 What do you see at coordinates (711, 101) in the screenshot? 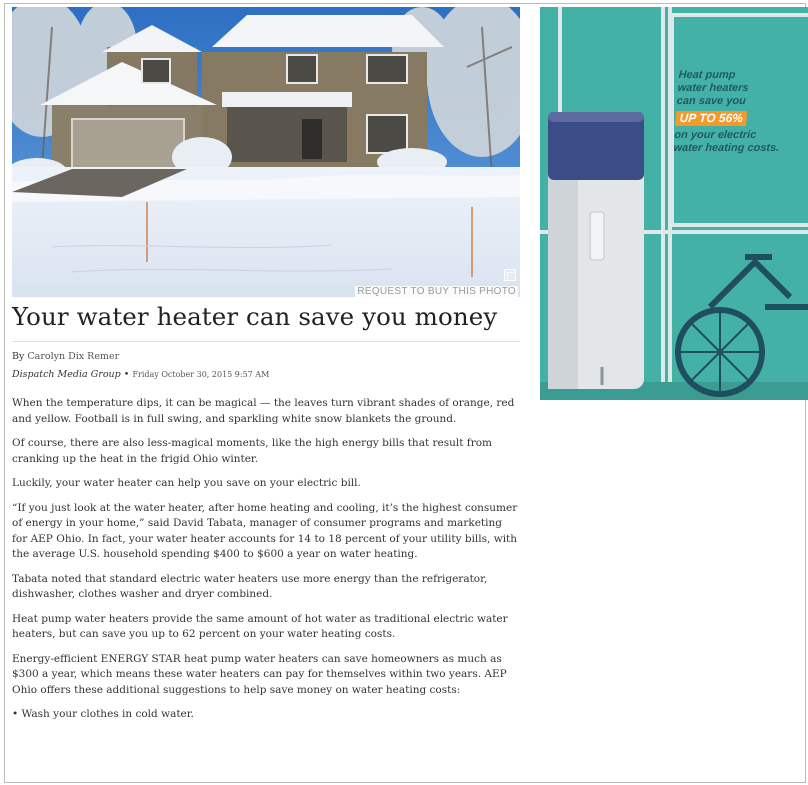
I see `ad-line: can save you` at bounding box center [711, 101].